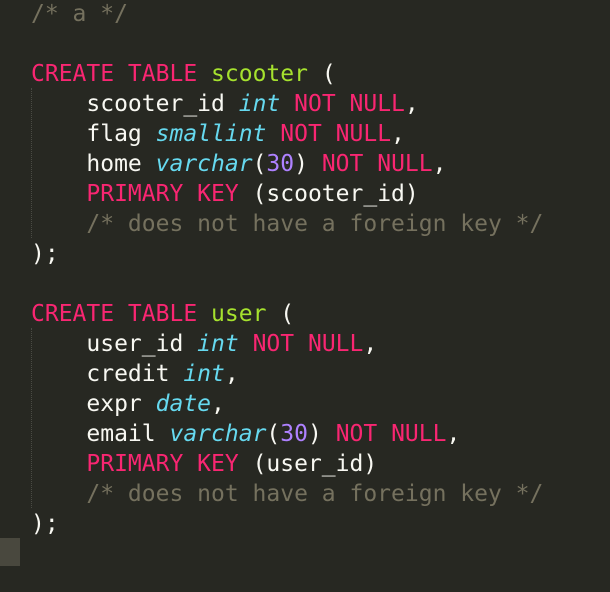 This screenshot has width=610, height=592. I want to click on code-line: PRIMARY KEY (user_id), so click(204, 464).